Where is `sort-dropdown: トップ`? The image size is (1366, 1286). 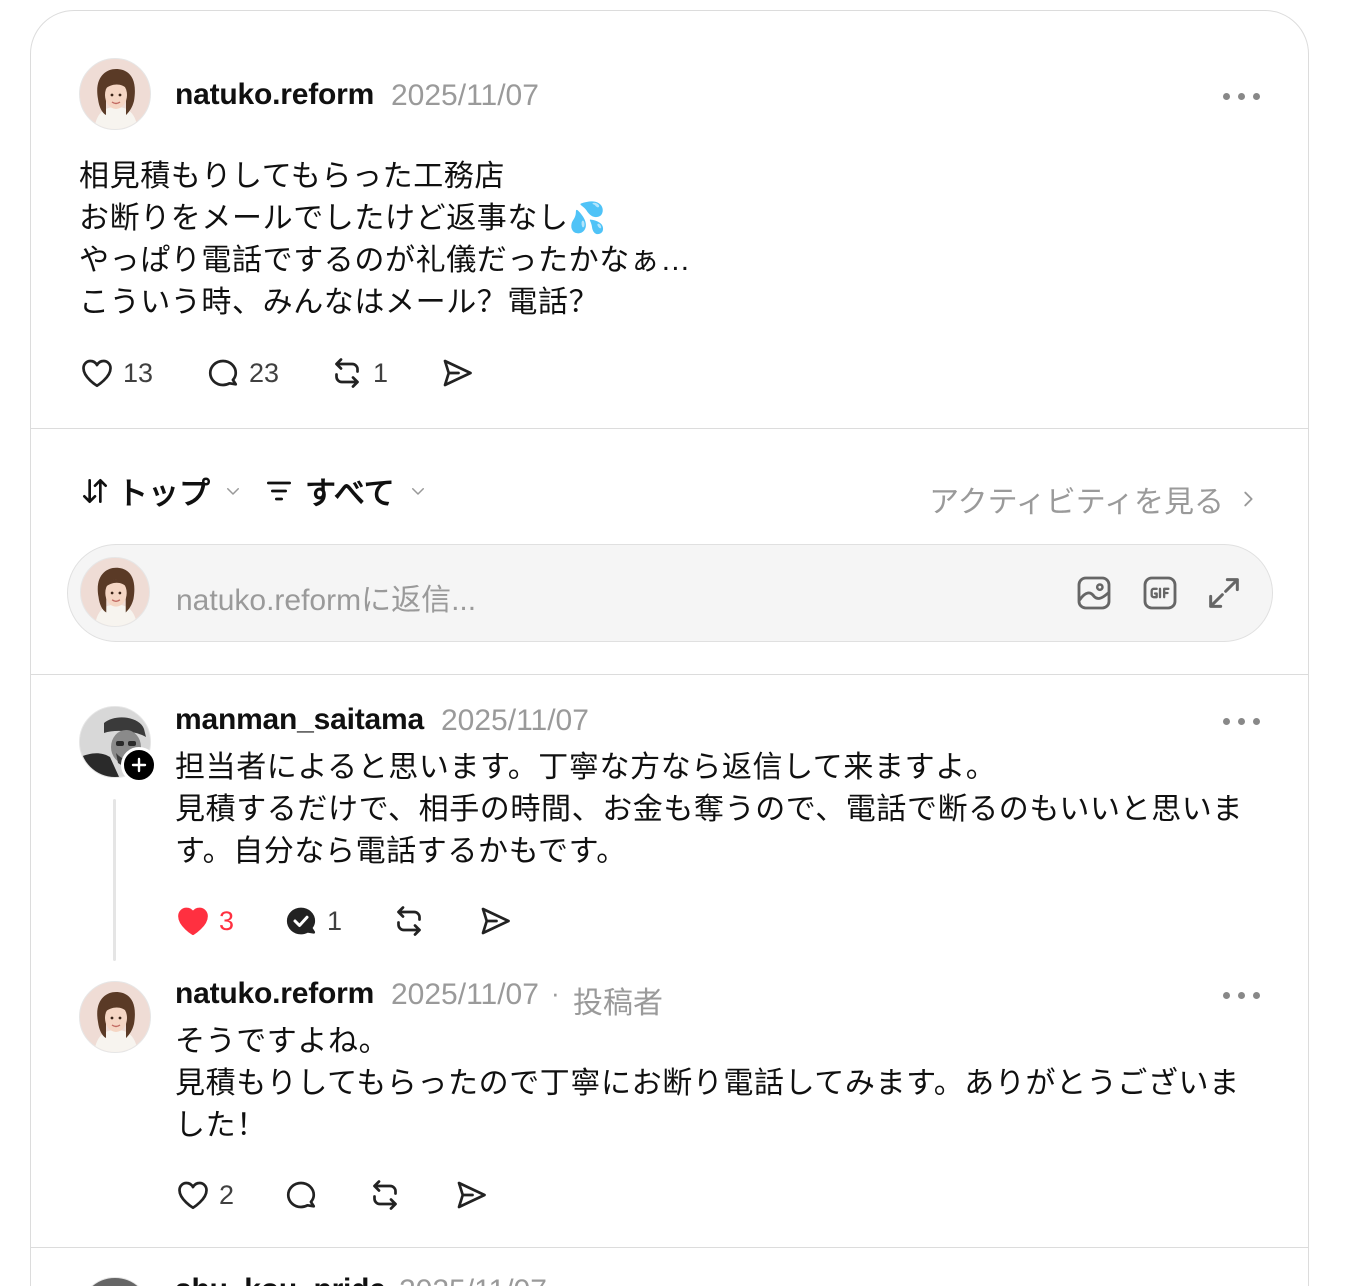 sort-dropdown: トップ is located at coordinates (160, 490).